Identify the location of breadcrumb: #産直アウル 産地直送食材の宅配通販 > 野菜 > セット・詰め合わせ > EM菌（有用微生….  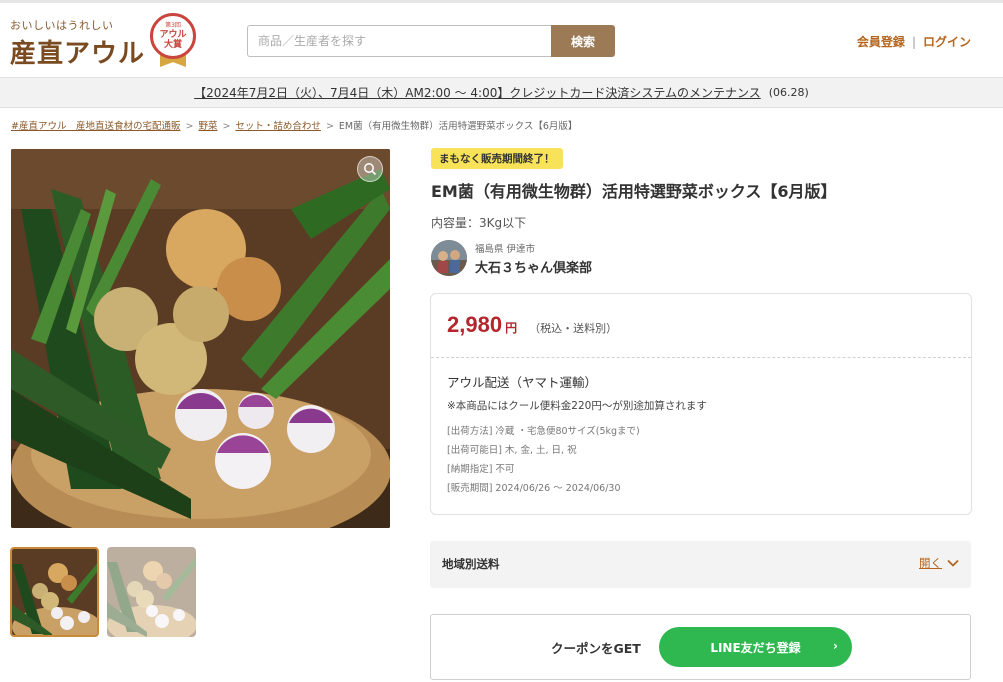
(294, 125).